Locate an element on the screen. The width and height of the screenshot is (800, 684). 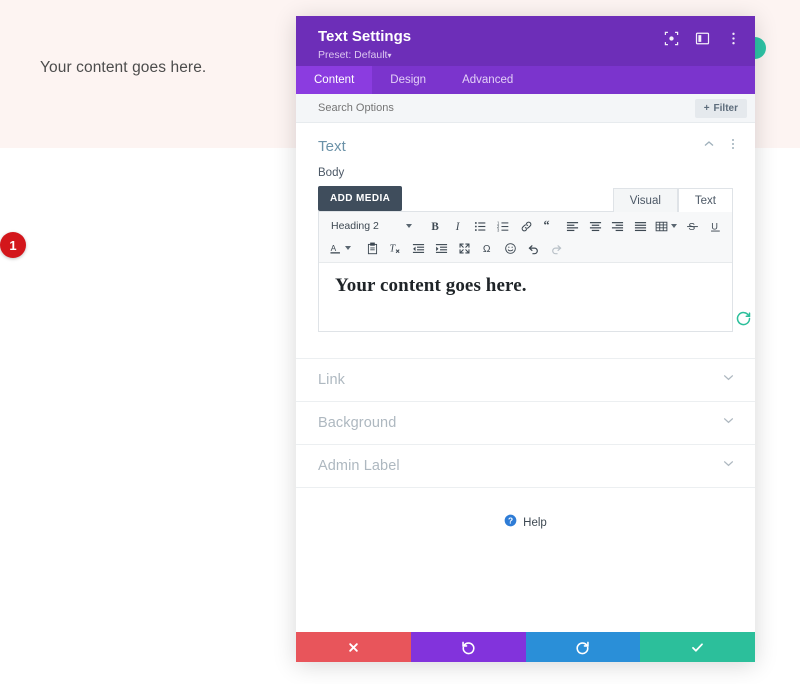
svg-text: U is located at coordinates (714, 226).